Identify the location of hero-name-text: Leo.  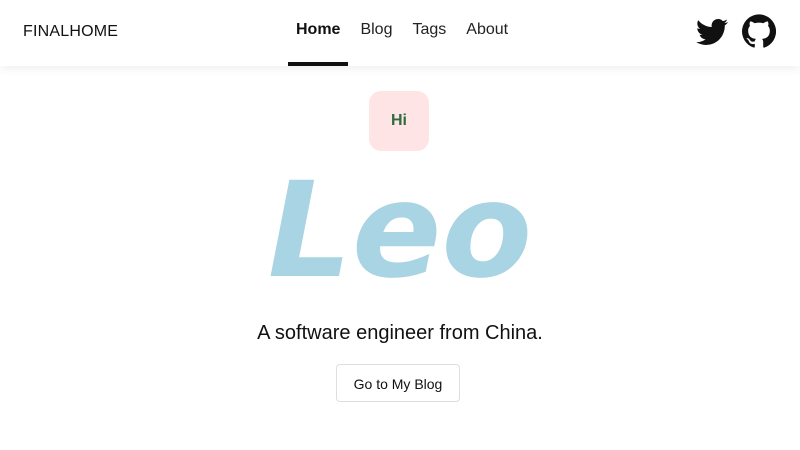
(400, 227).